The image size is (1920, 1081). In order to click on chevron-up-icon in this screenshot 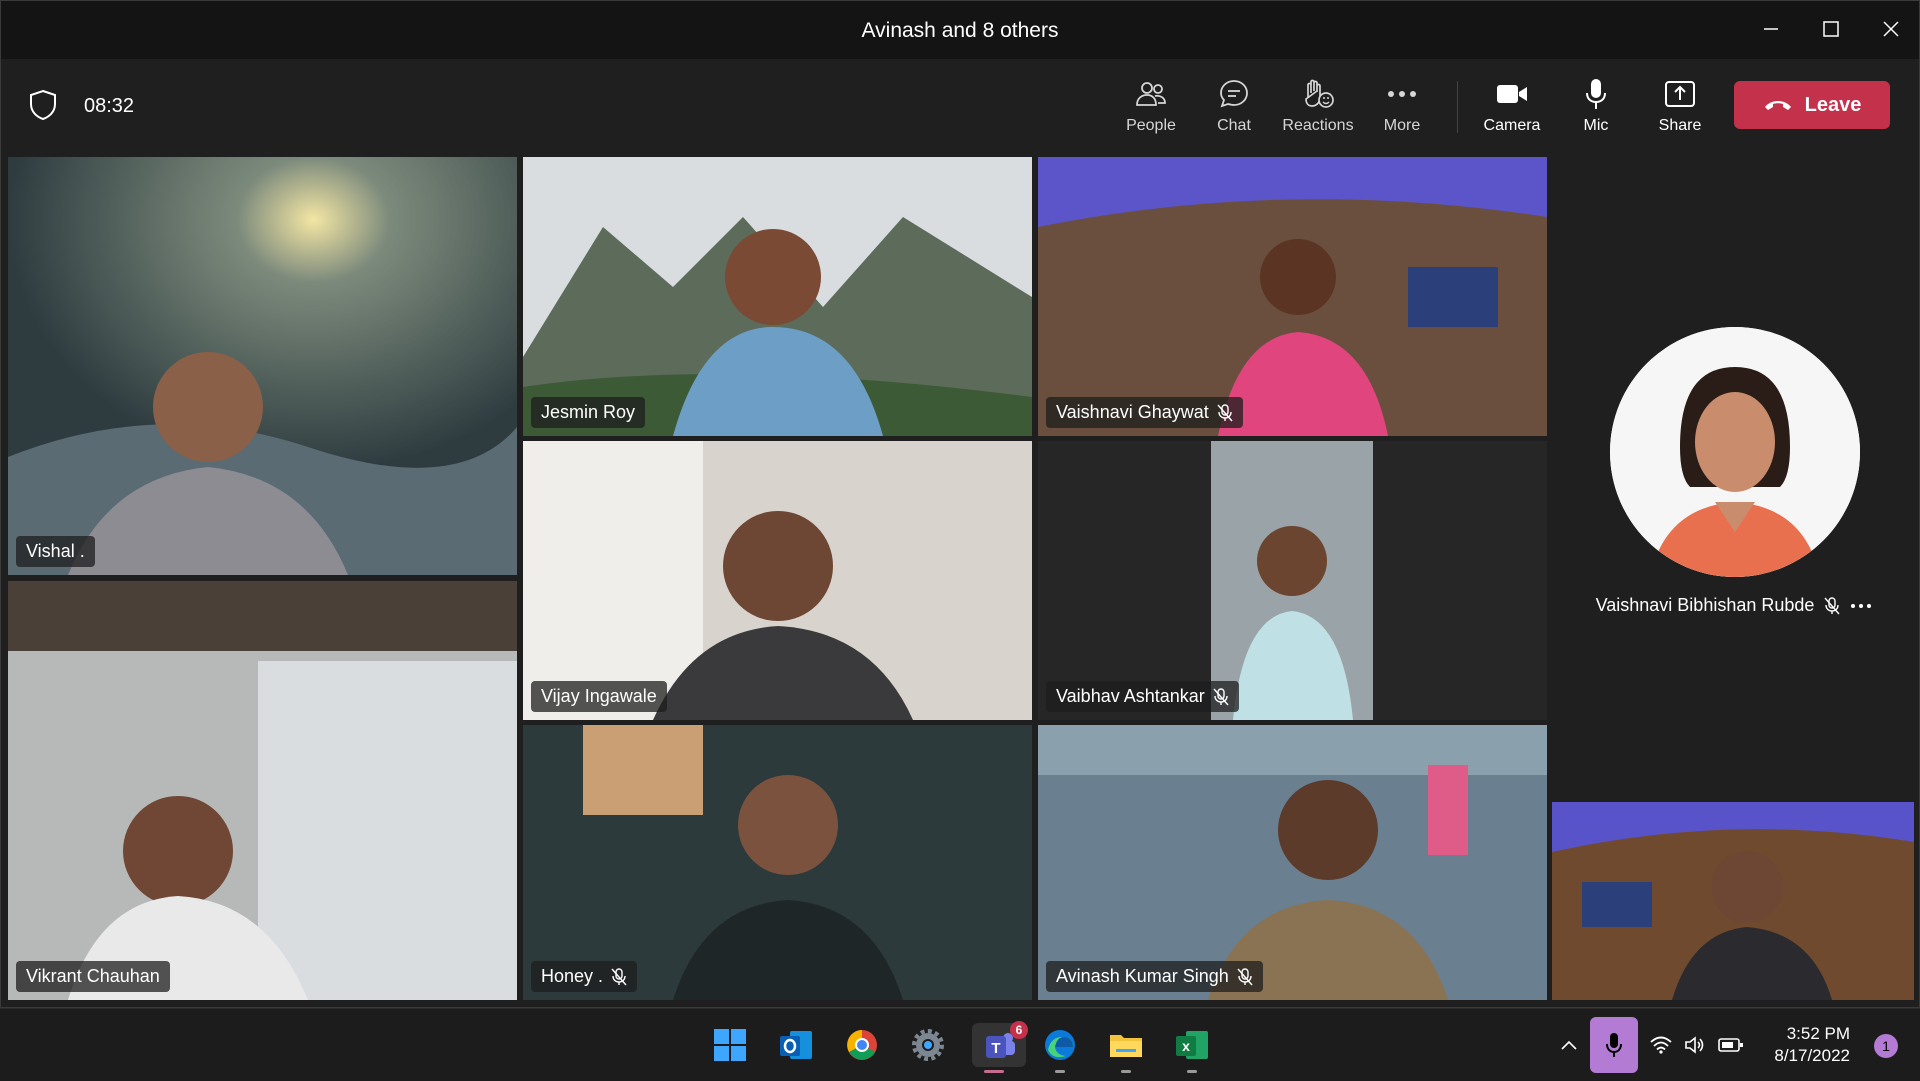, I will do `click(1569, 1045)`.